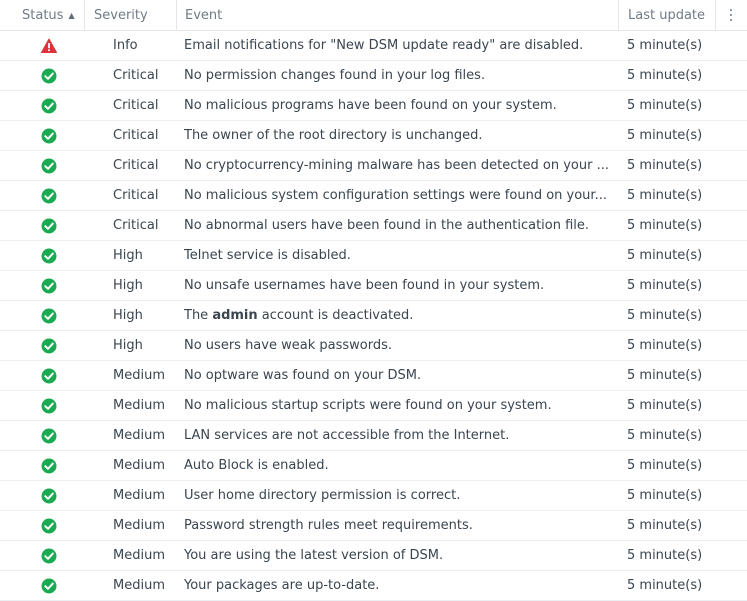  Describe the element at coordinates (235, 315) in the screenshot. I see `event-account-name: admin` at that location.